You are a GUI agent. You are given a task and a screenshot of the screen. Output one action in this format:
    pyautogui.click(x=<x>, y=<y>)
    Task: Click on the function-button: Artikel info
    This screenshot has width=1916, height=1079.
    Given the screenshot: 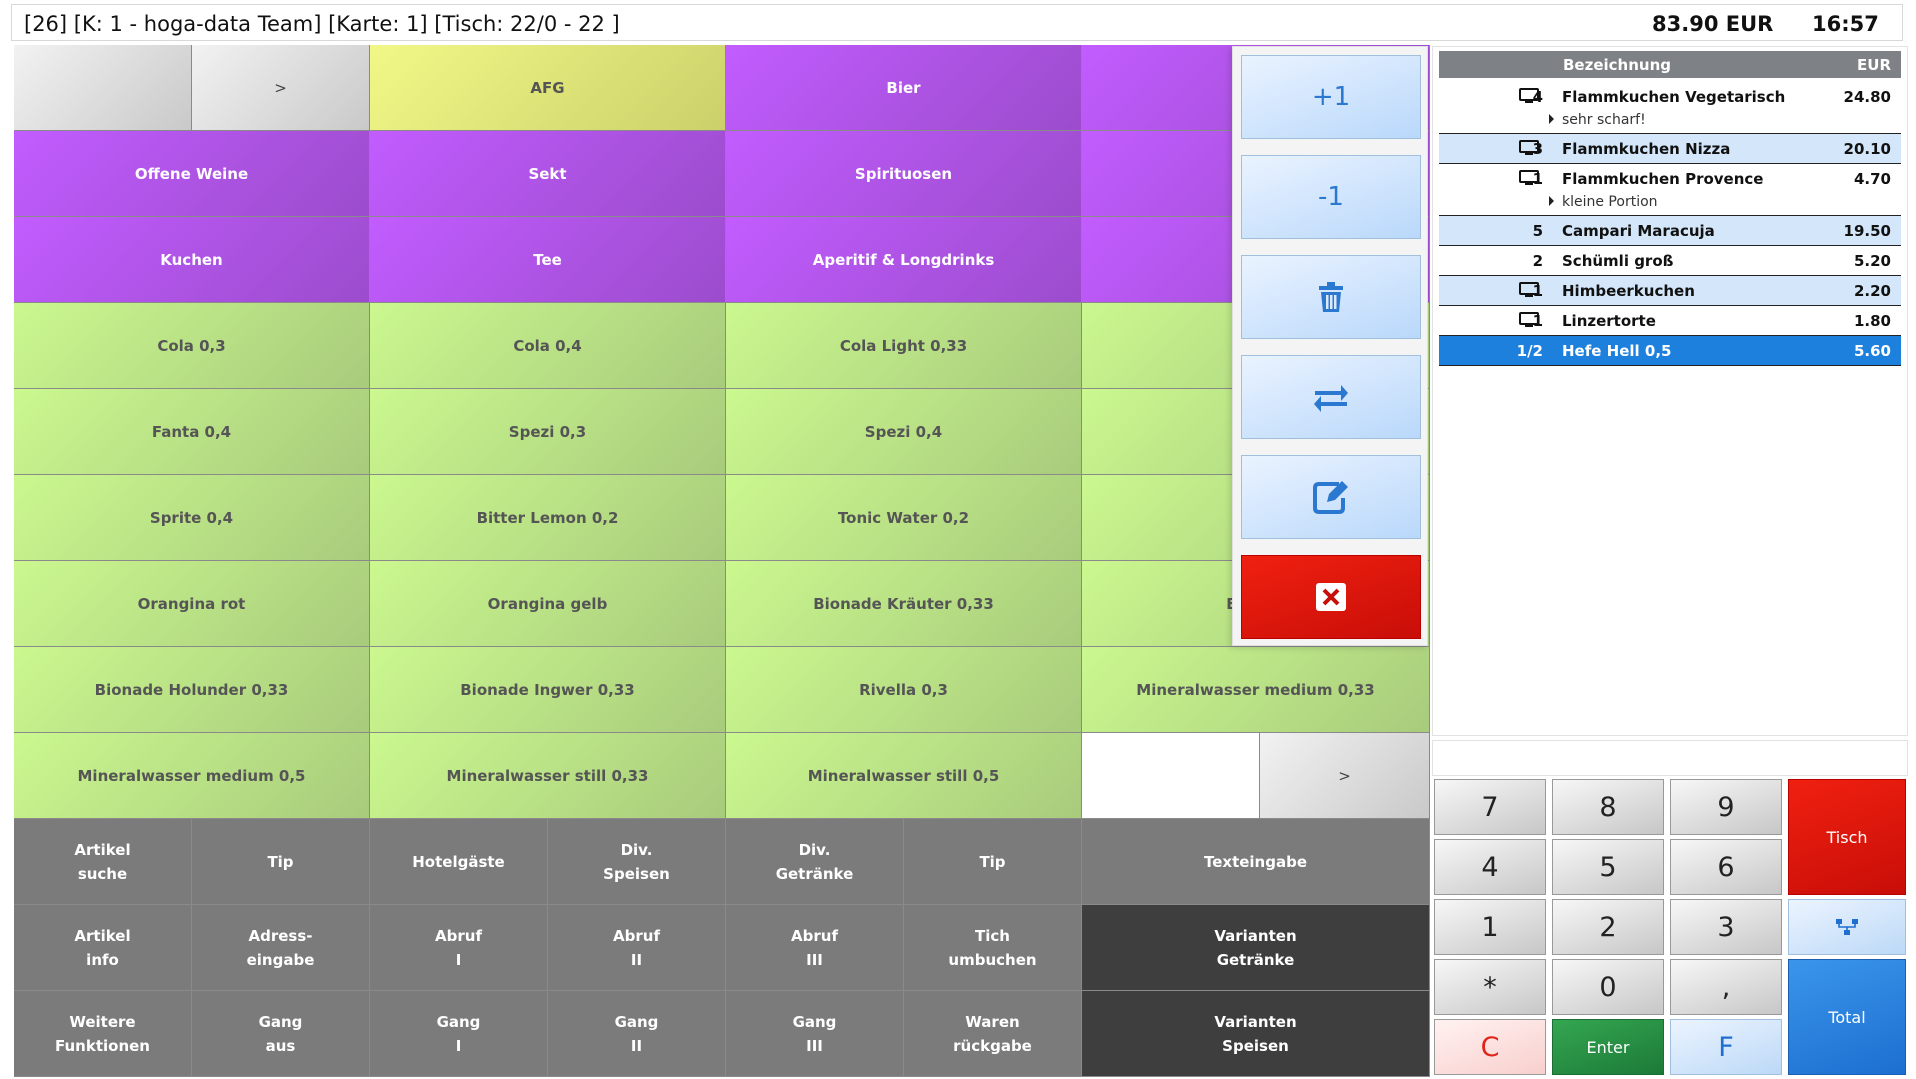 What is the action you would take?
    pyautogui.click(x=103, y=948)
    